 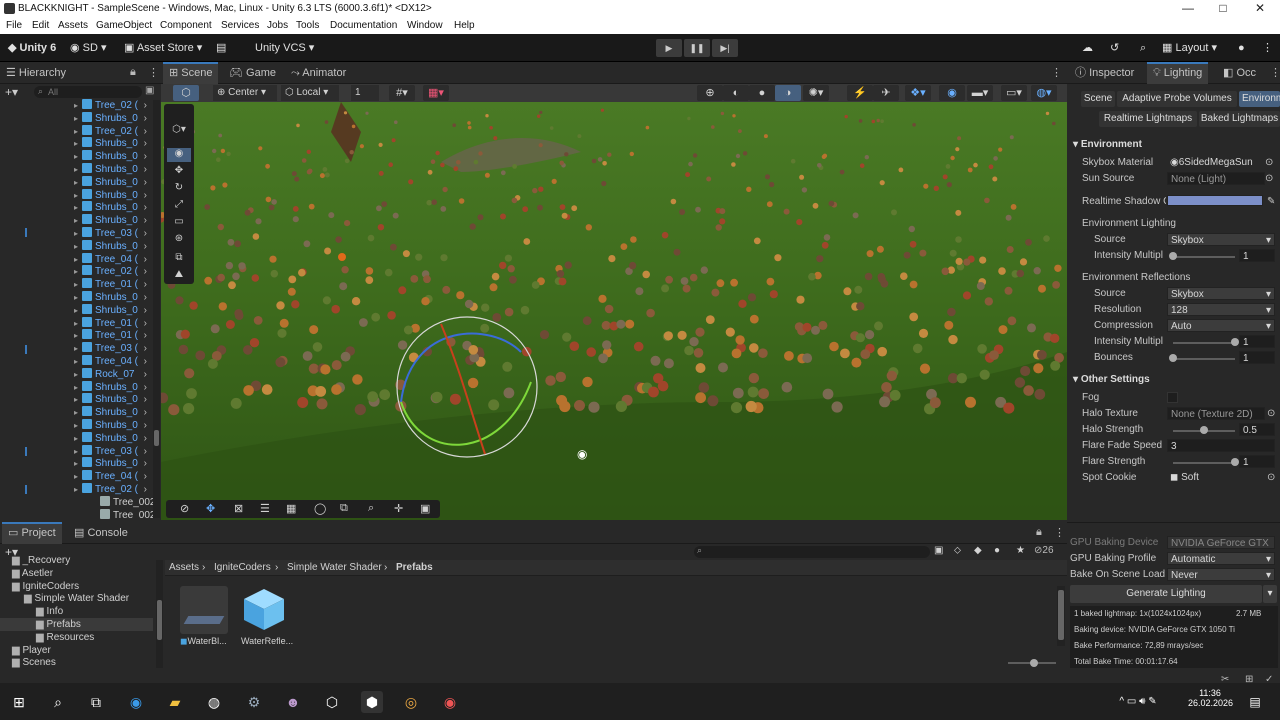 I want to click on eyedropper-icon: ✎, so click(x=1271, y=201).